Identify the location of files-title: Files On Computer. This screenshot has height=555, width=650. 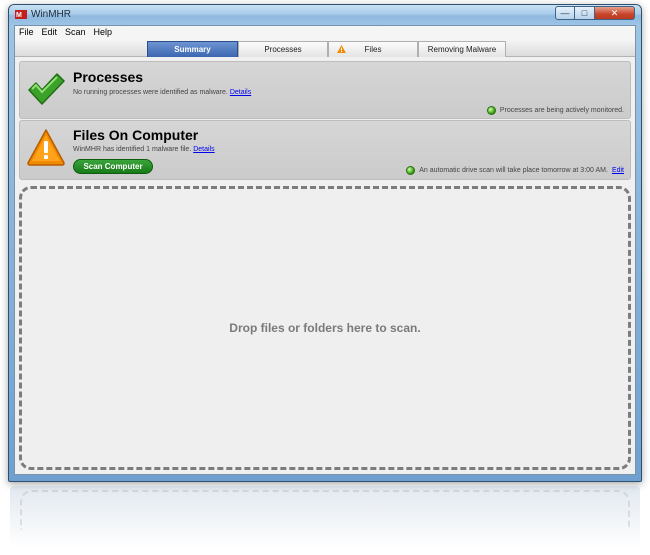
(136, 135).